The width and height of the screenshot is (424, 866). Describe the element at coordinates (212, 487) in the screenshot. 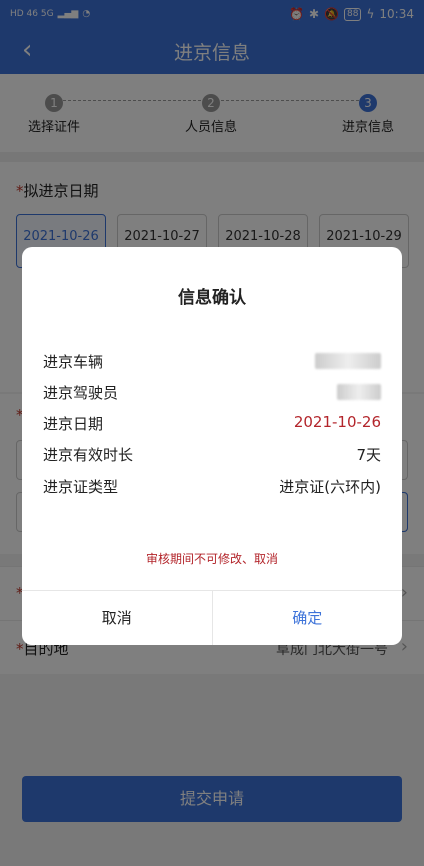

I see `info-row-permit-type: 进京证类型 进京证(六环内)` at that location.